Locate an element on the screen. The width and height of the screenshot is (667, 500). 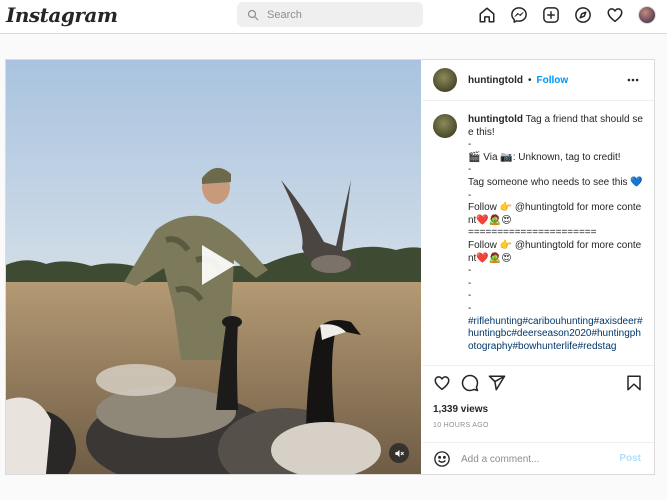
top-nav: Instagram is located at coordinates (333, 17).